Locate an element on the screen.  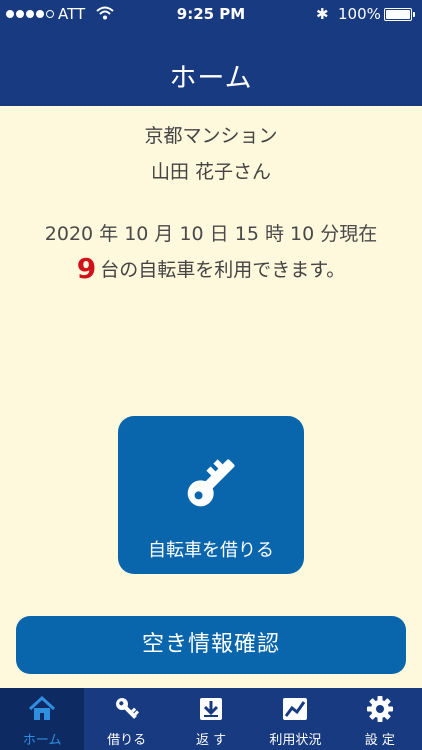
tab-bar: ホーム 借りる 返 す 利用状況 設 定 is located at coordinates (211, 719).